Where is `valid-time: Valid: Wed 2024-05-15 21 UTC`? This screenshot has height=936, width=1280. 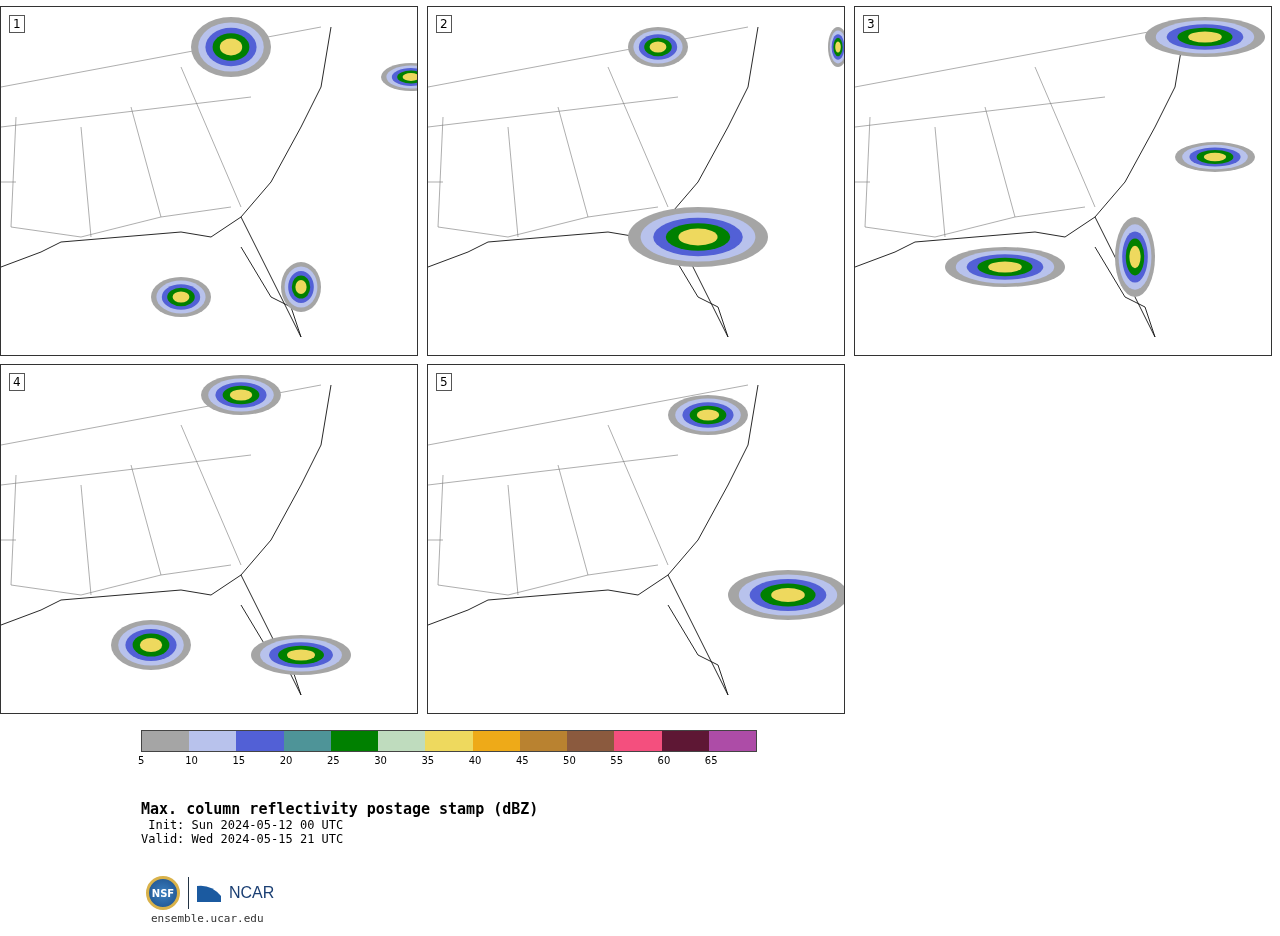 valid-time: Valid: Wed 2024-05-15 21 UTC is located at coordinates (243, 839).